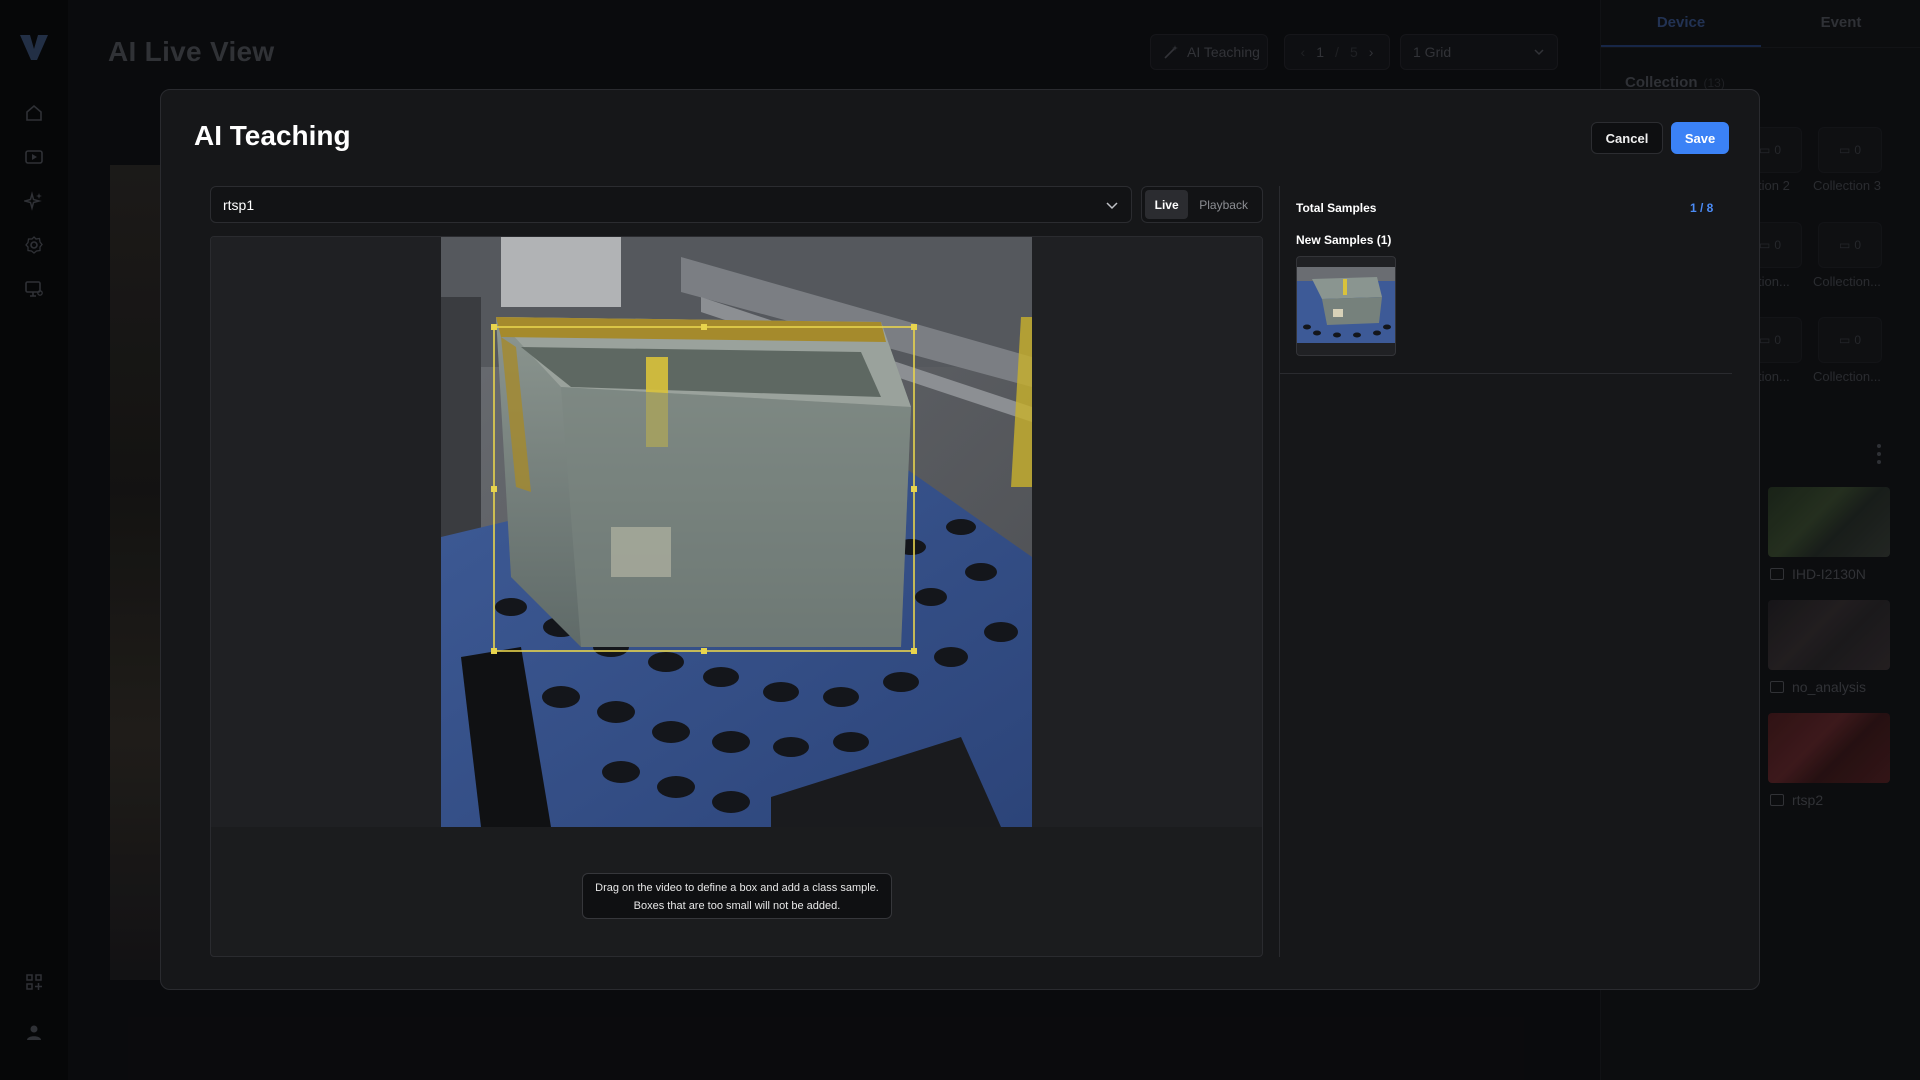 This screenshot has height=1080, width=1920. I want to click on source-select-value: rtsp1, so click(239, 204).